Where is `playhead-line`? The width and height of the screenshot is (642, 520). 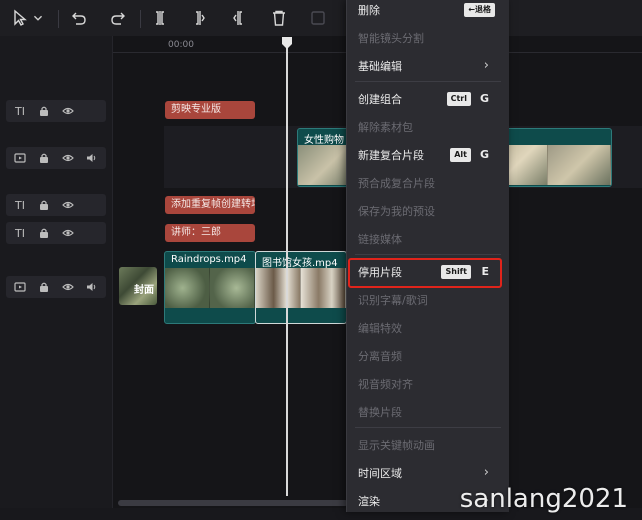 playhead-line is located at coordinates (287, 268).